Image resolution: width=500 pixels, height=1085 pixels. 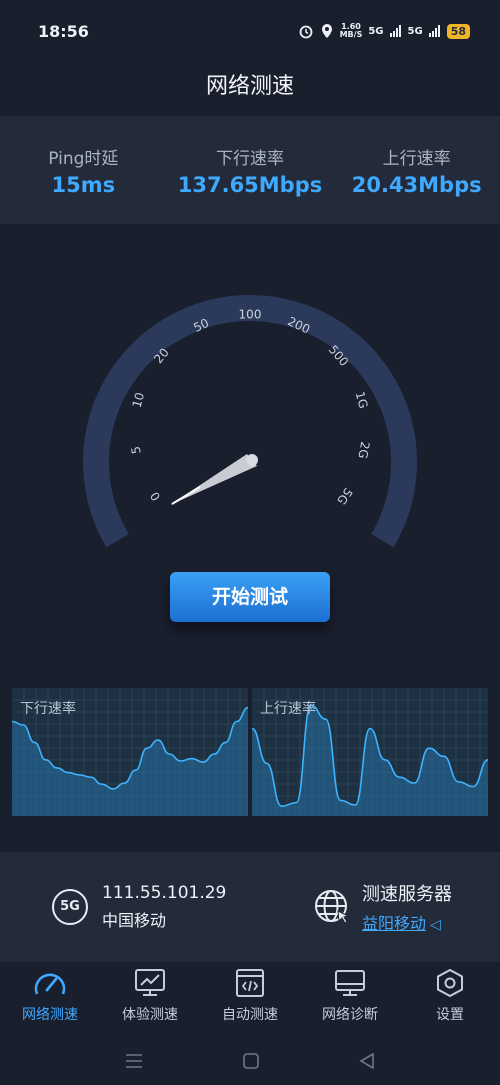 What do you see at coordinates (305, 32) in the screenshot?
I see `alarm-icon` at bounding box center [305, 32].